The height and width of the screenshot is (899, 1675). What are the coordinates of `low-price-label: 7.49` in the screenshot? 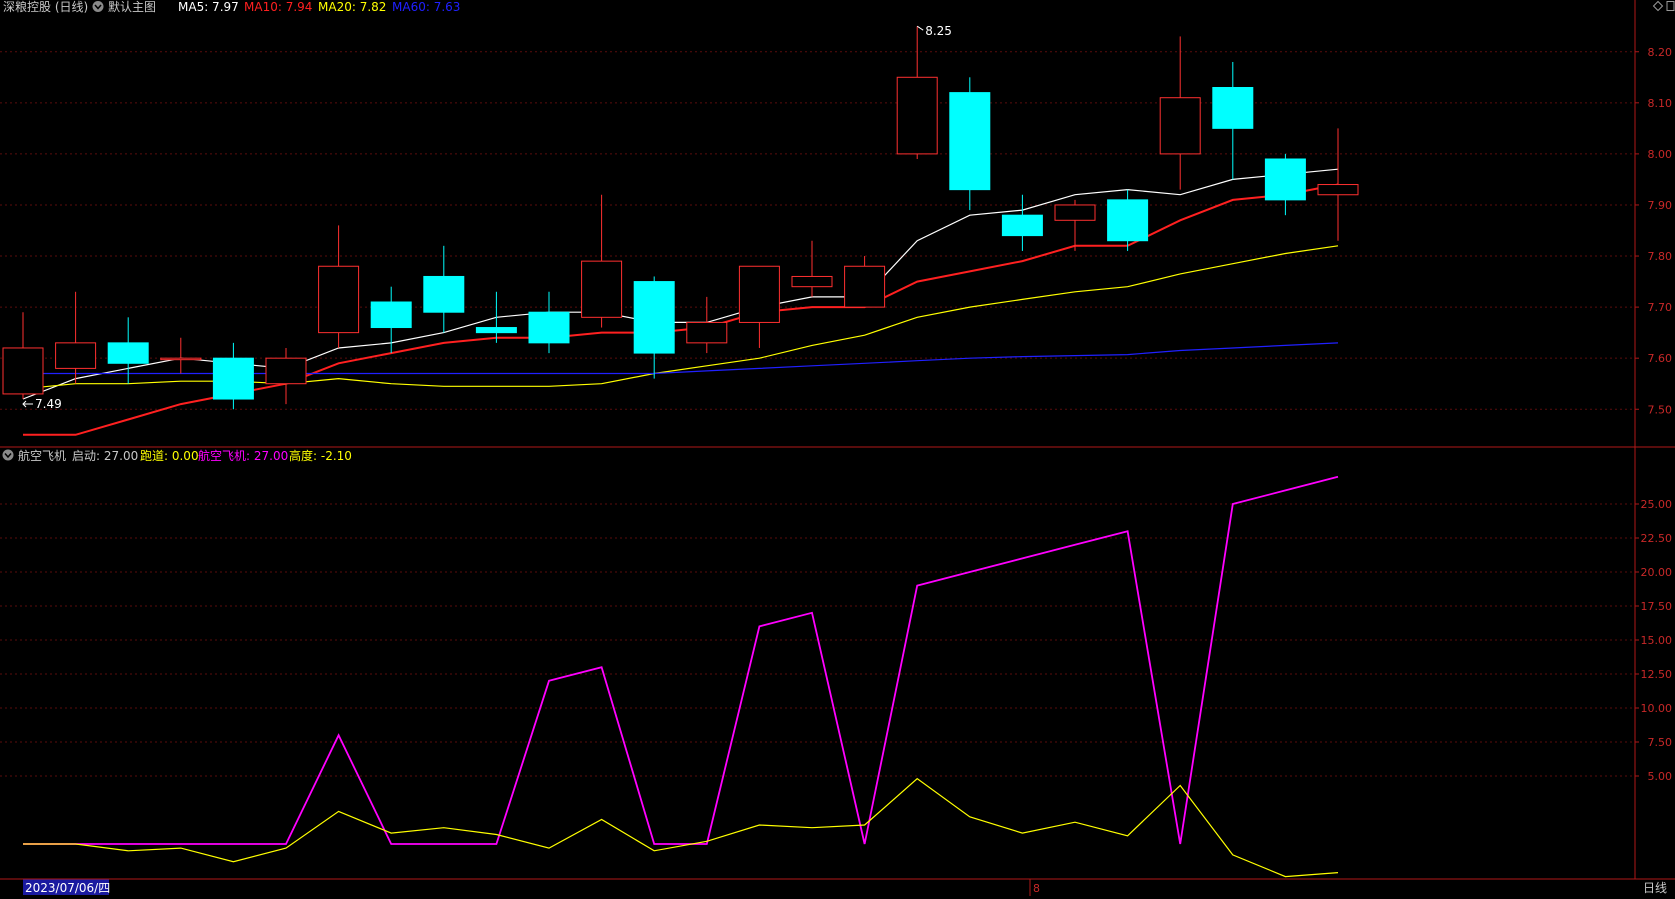 It's located at (48, 404).